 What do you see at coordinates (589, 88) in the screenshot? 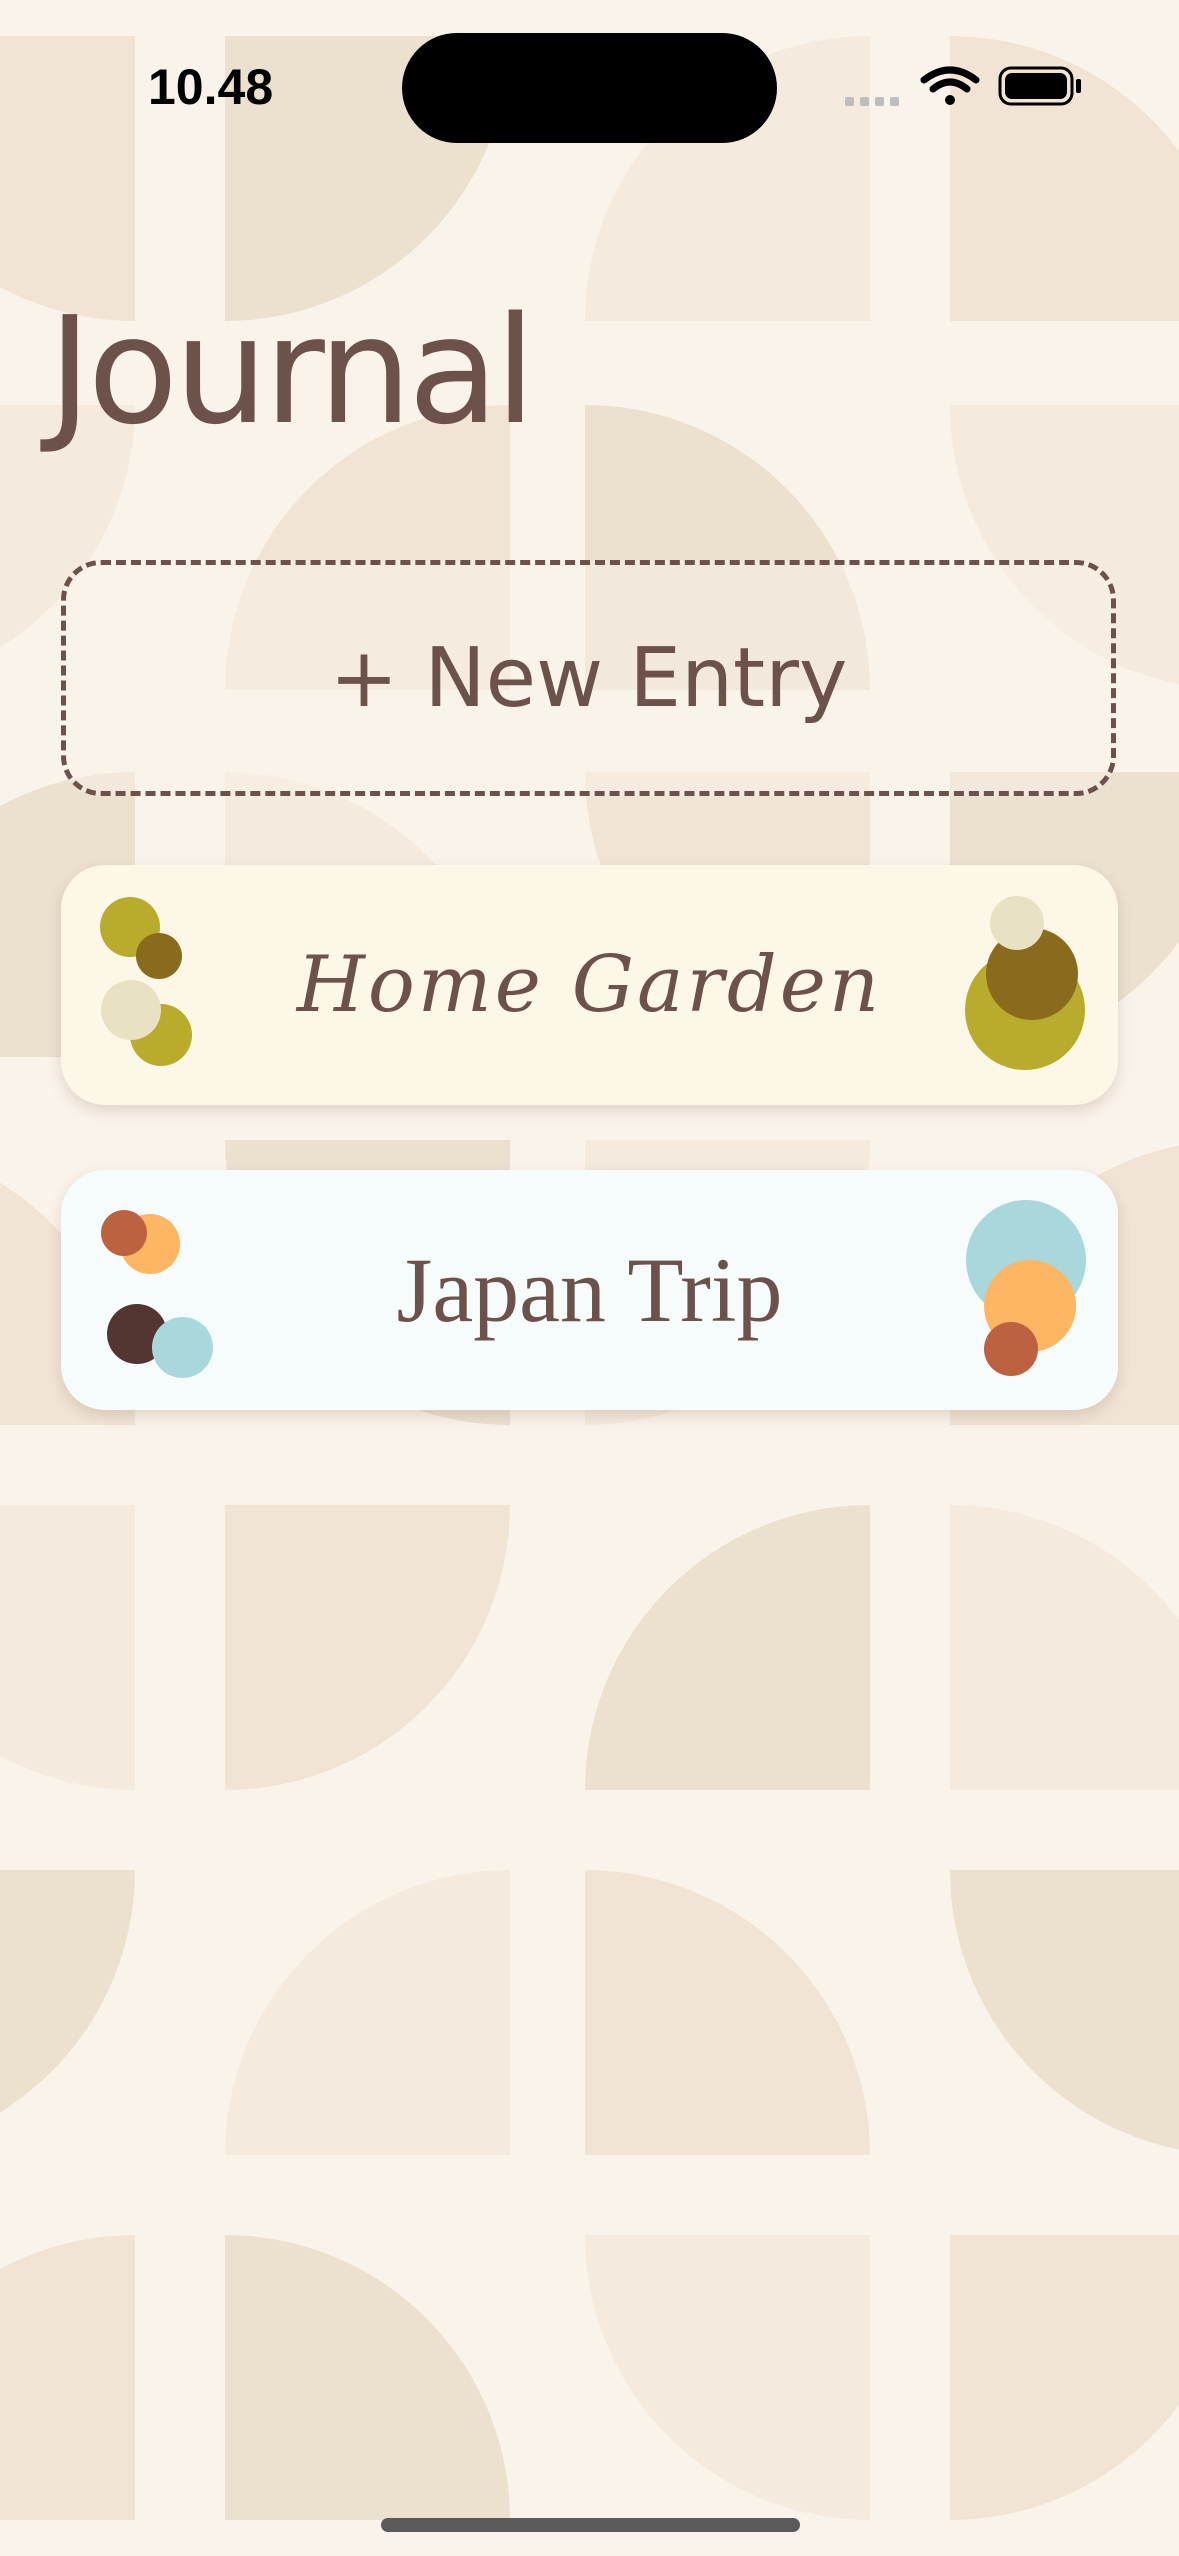
I see `dynamic-island` at bounding box center [589, 88].